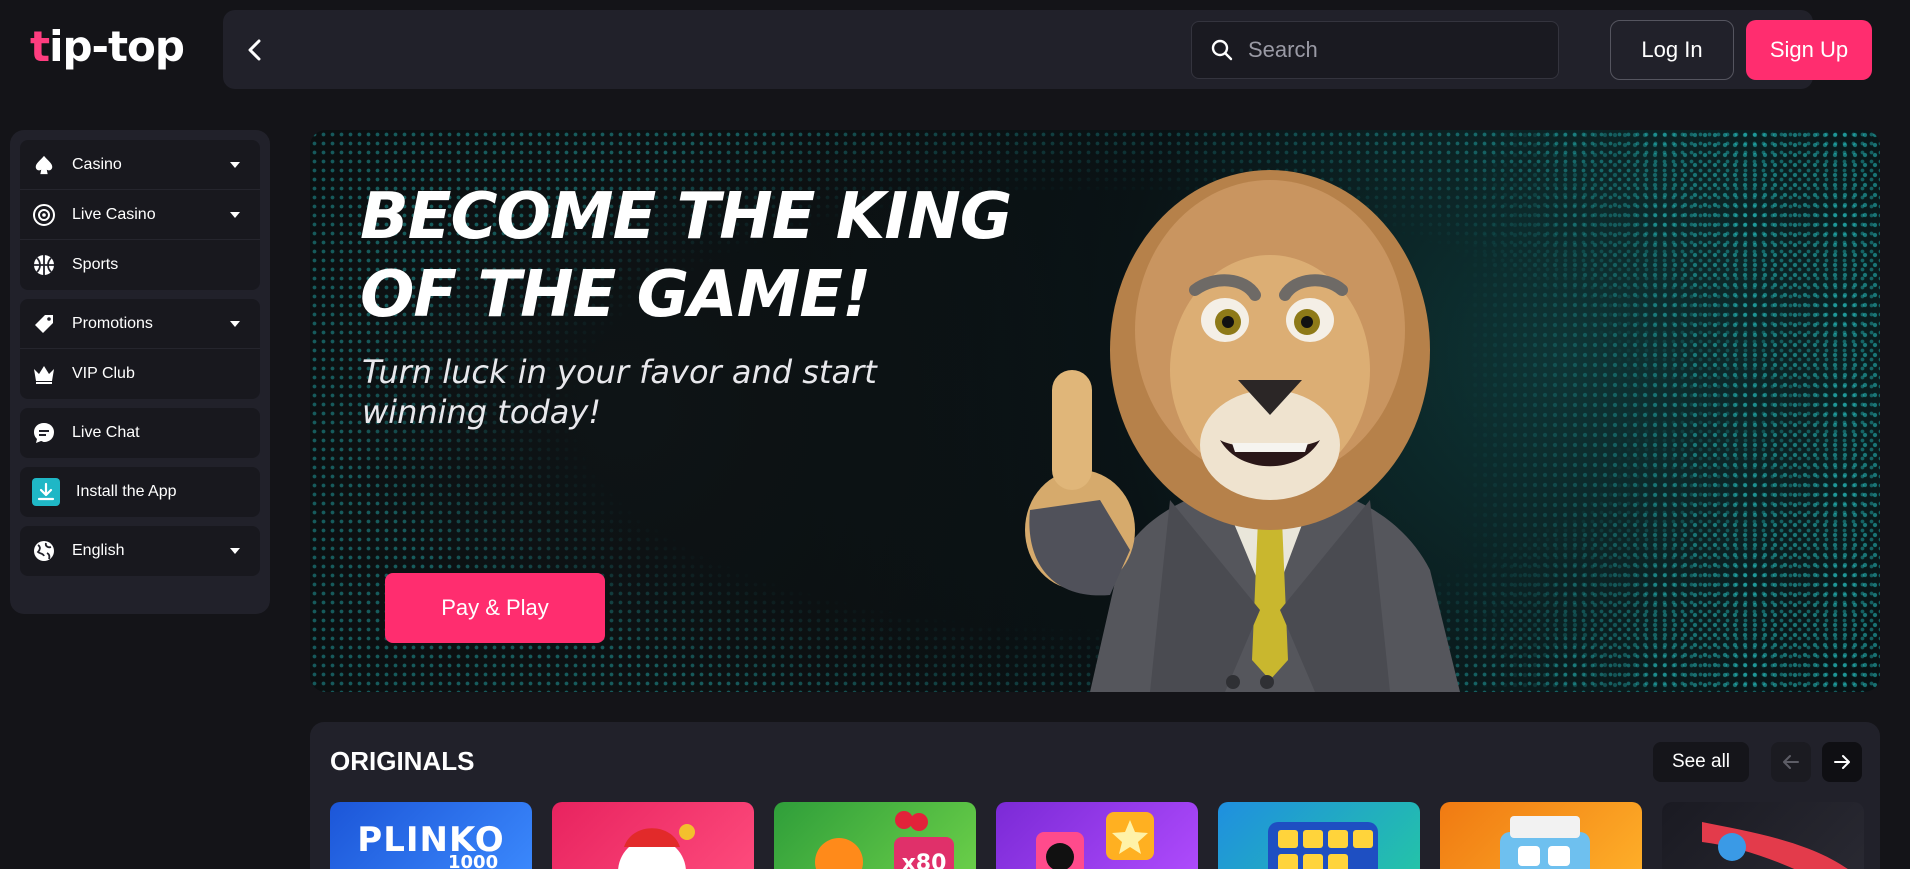 Image resolution: width=1910 pixels, height=869 pixels. I want to click on top-bar: Log In Sign Up, so click(1047, 49).